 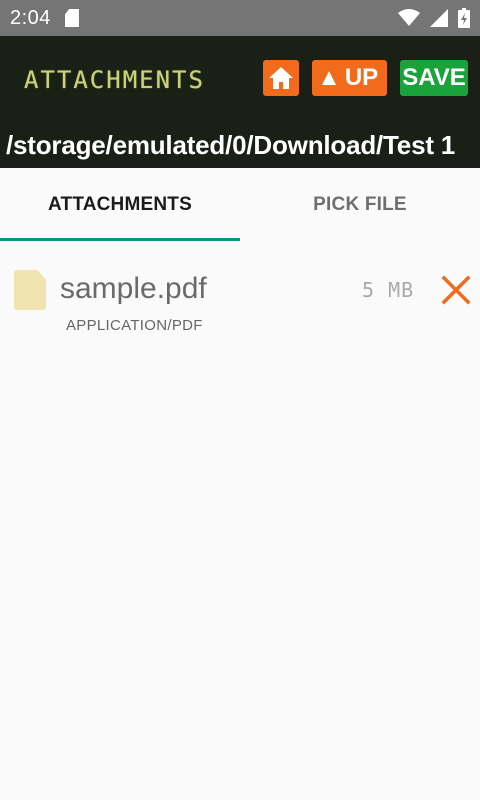 What do you see at coordinates (71, 18) in the screenshot?
I see `sd-card-icon` at bounding box center [71, 18].